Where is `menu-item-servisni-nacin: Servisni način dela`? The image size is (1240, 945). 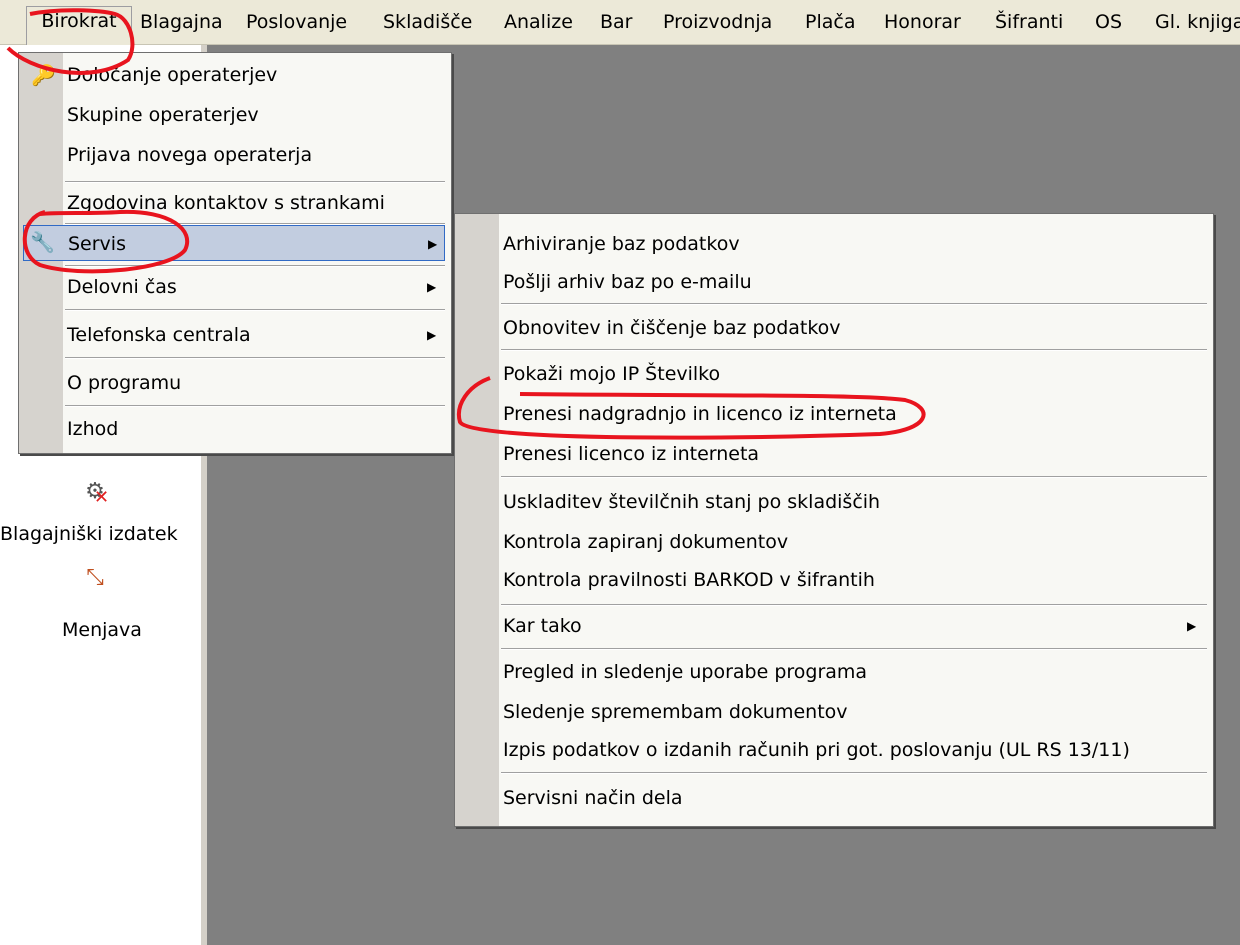 menu-item-servisni-nacin: Servisni način dela is located at coordinates (593, 798).